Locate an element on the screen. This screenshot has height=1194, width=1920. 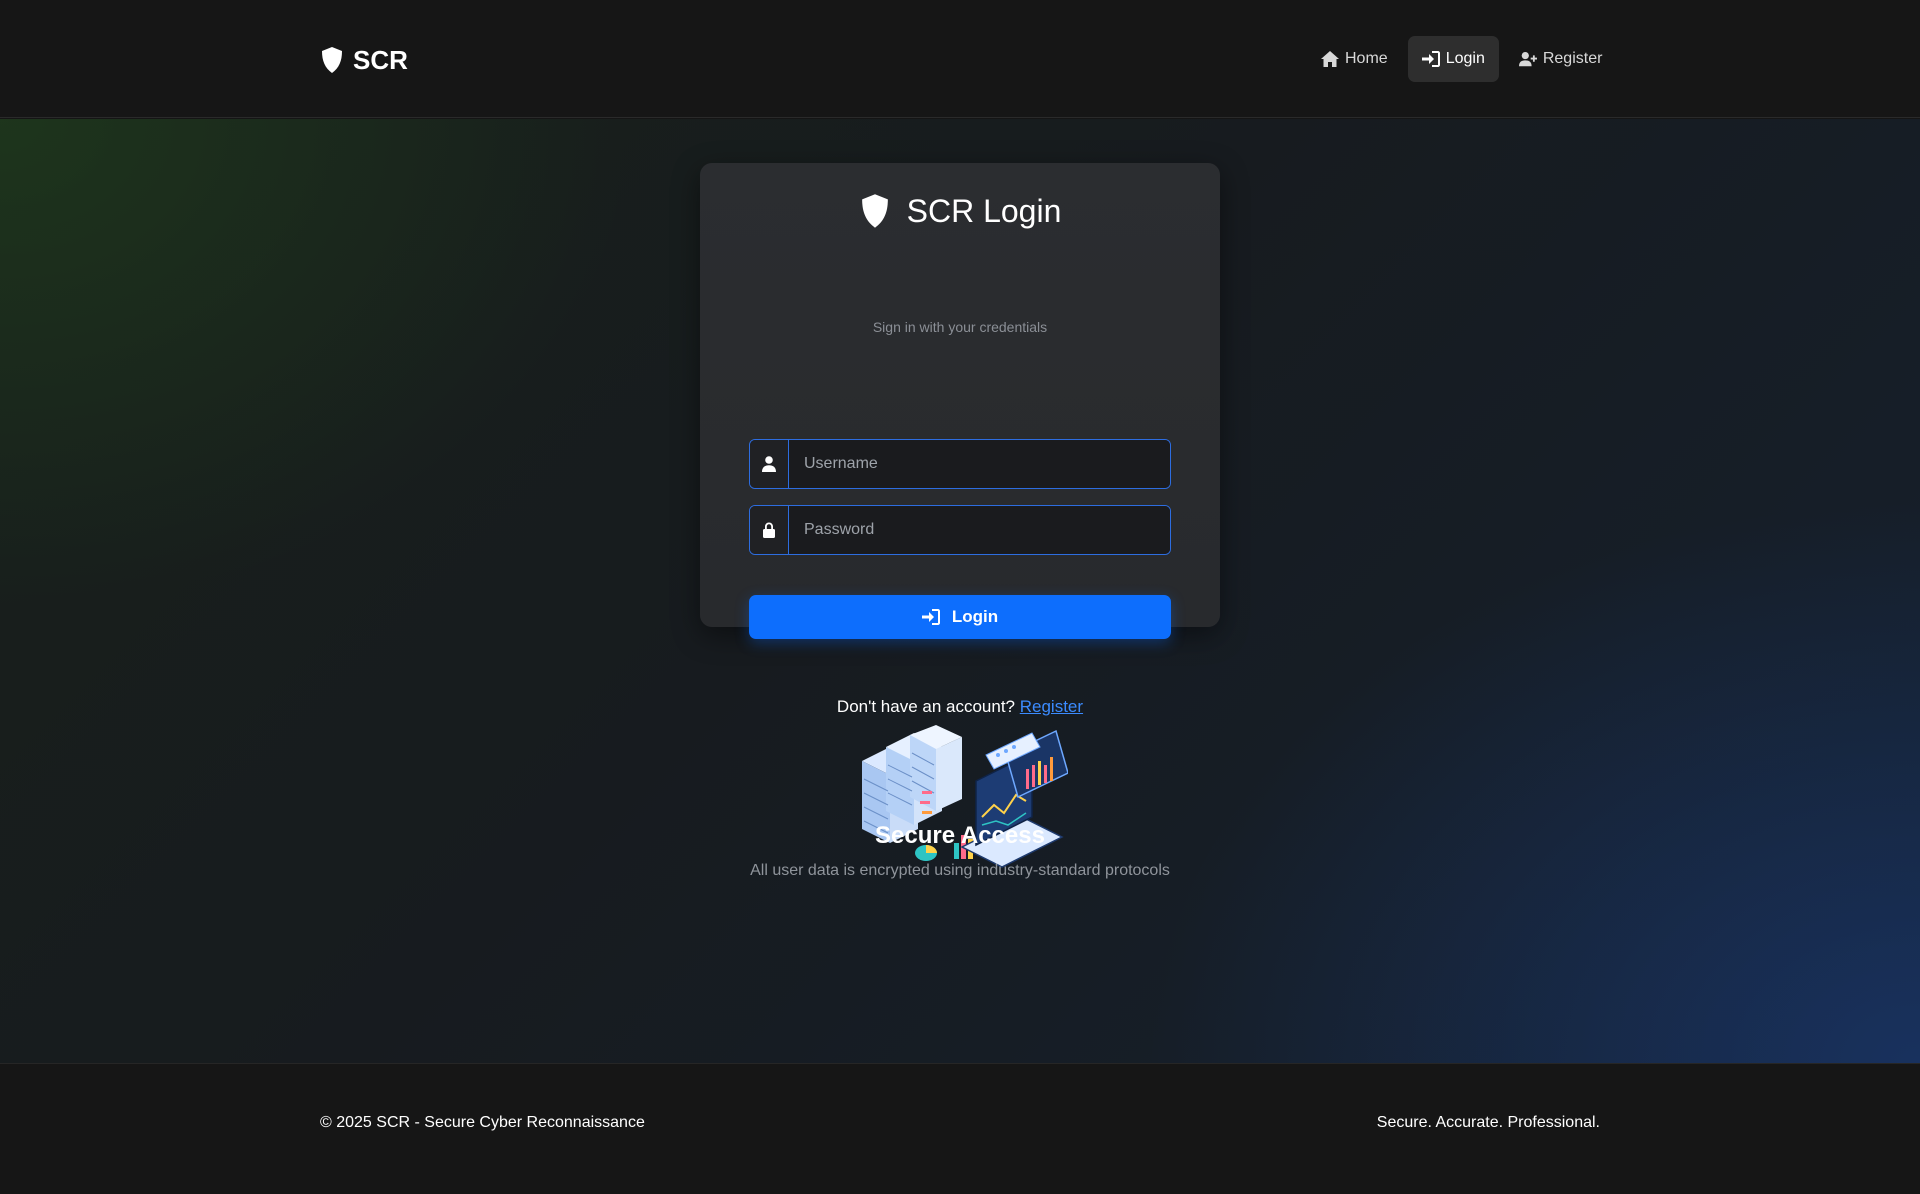
username-field is located at coordinates (960, 464).